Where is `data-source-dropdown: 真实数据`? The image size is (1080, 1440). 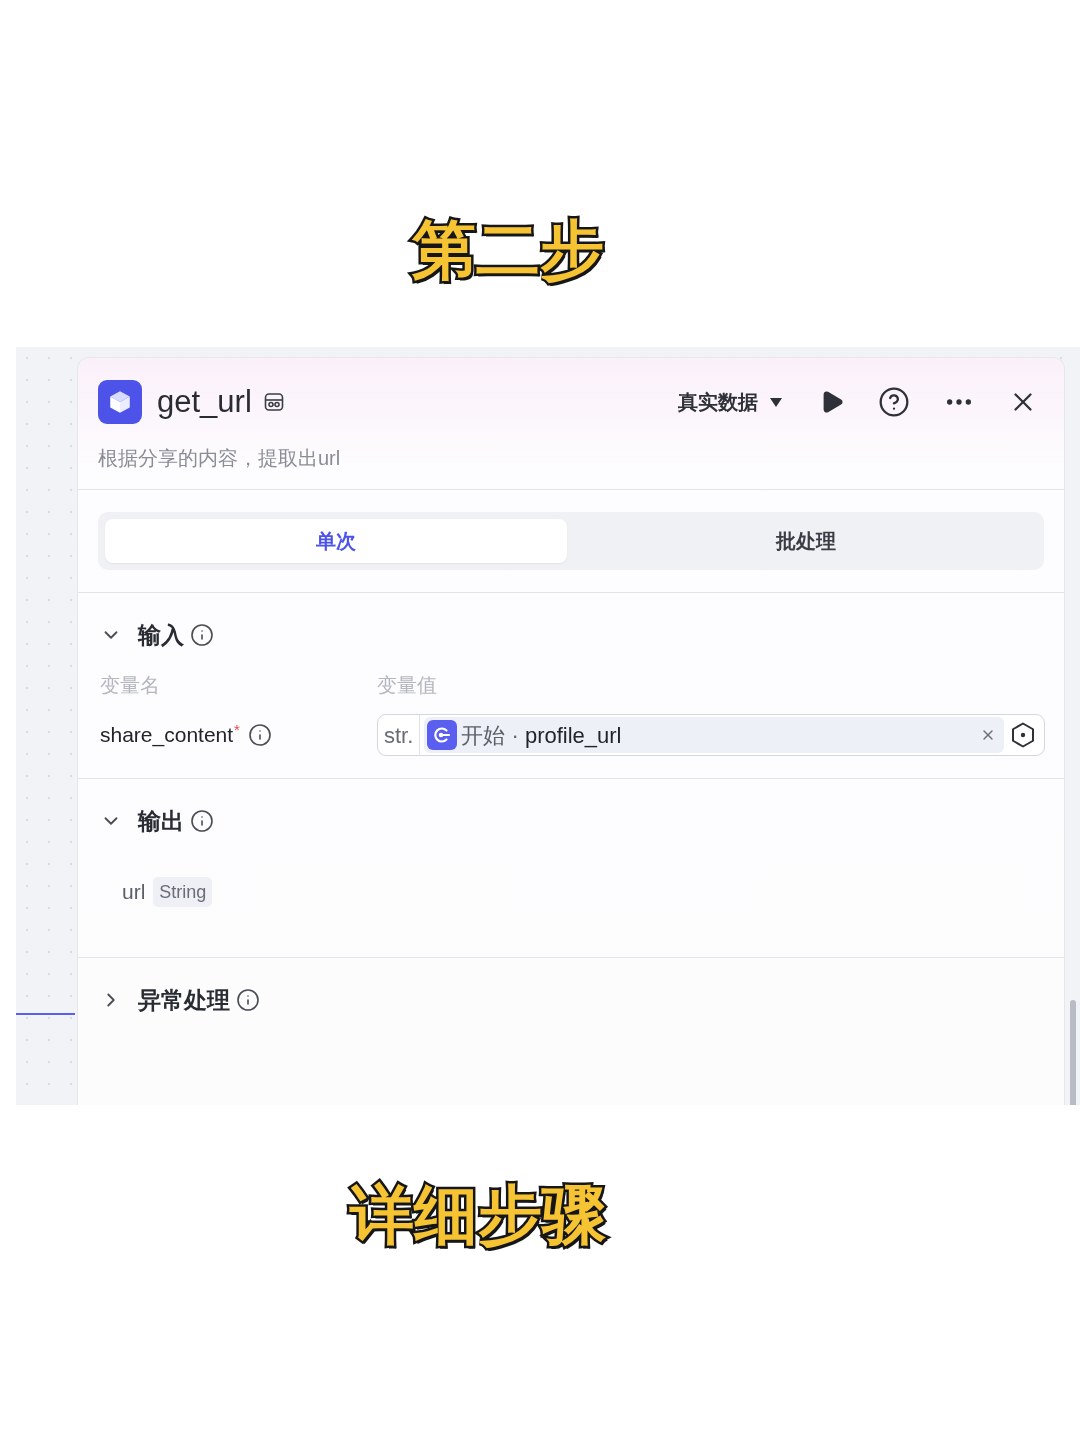 data-source-dropdown: 真实数据 is located at coordinates (734, 402).